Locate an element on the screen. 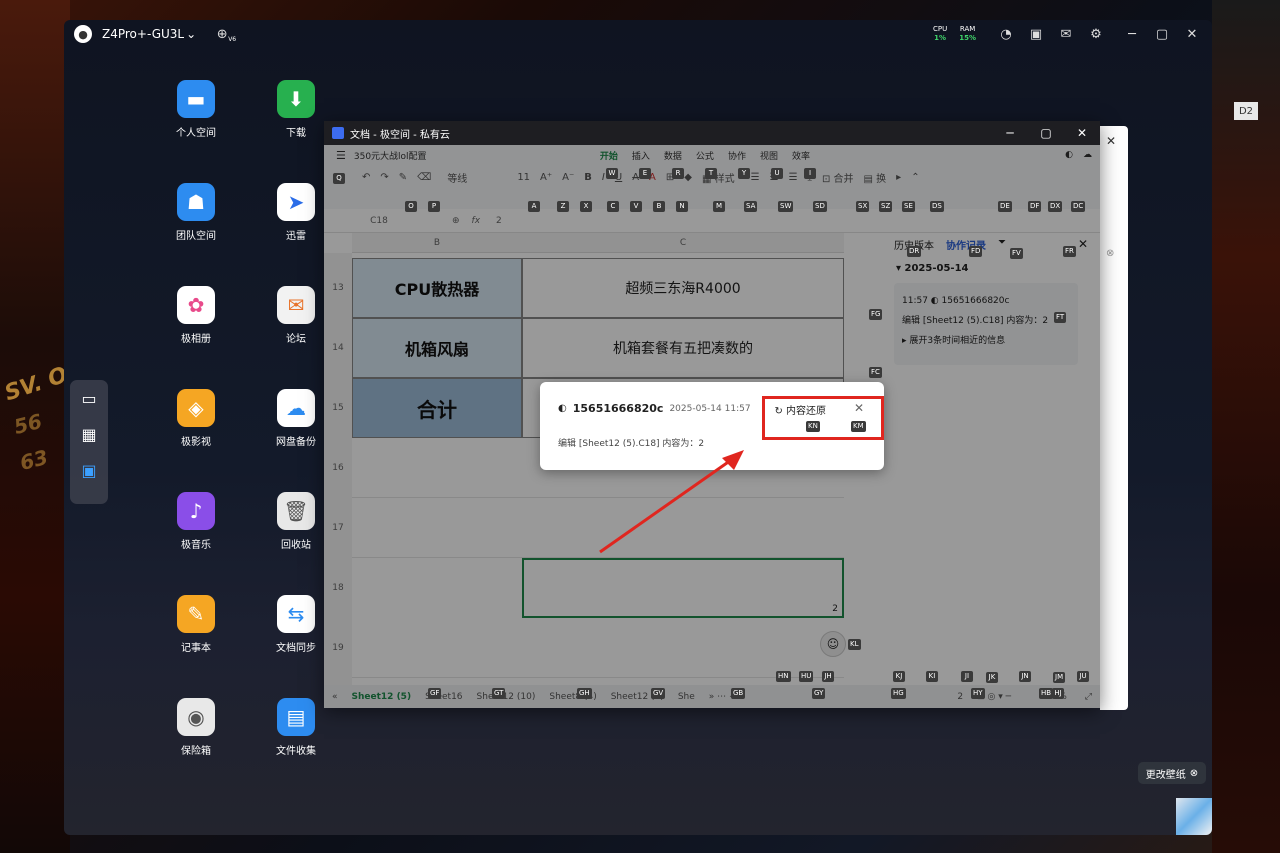 The image size is (1280, 853). mail-icon: ✉ is located at coordinates (1066, 34).